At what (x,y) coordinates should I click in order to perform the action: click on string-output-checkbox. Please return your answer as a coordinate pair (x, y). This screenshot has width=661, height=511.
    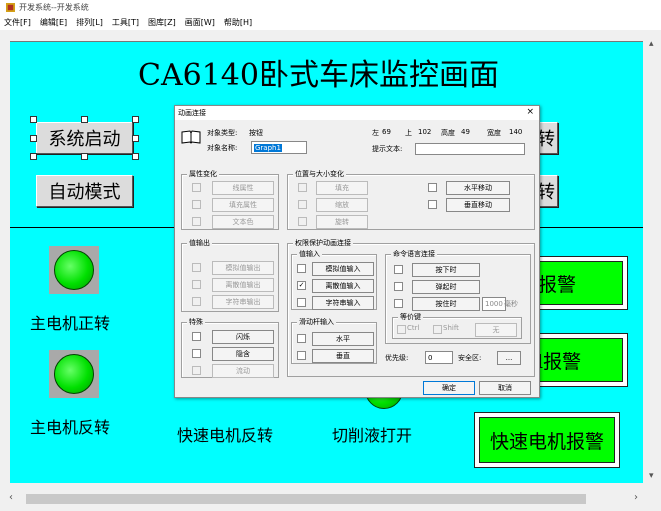
    Looking at the image, I should click on (196, 301).